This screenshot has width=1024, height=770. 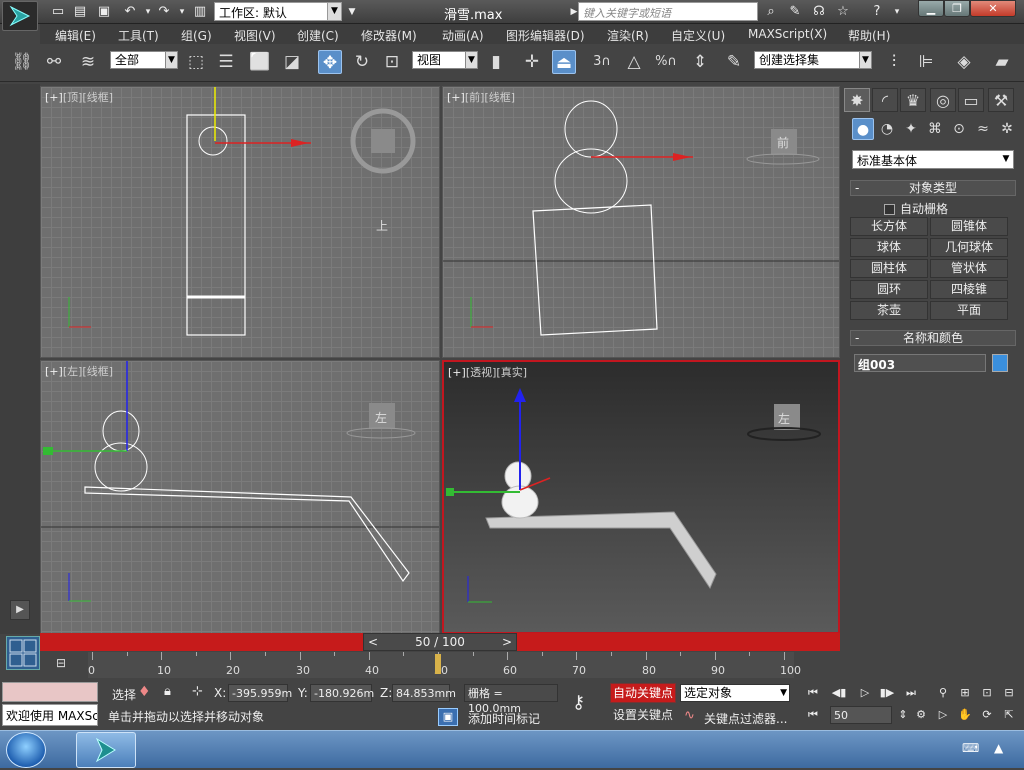 What do you see at coordinates (964, 62) in the screenshot?
I see `layer-manager-icon: ◈` at bounding box center [964, 62].